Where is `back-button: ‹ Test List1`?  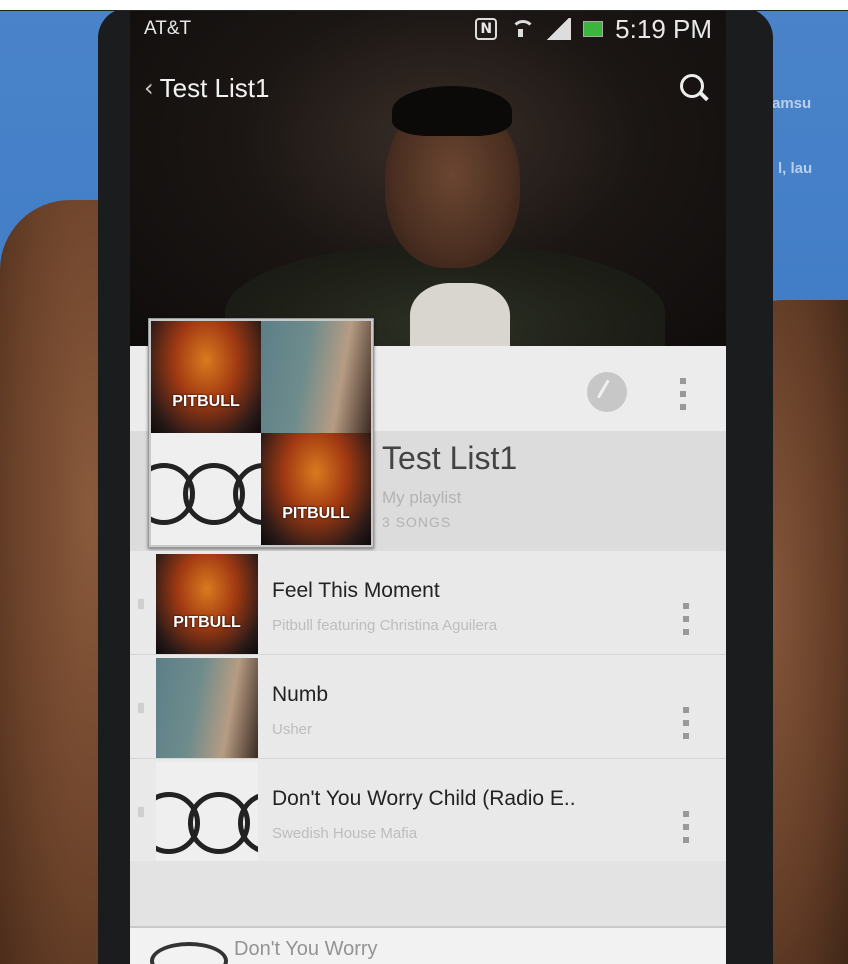 back-button: ‹ Test List1 is located at coordinates (206, 88).